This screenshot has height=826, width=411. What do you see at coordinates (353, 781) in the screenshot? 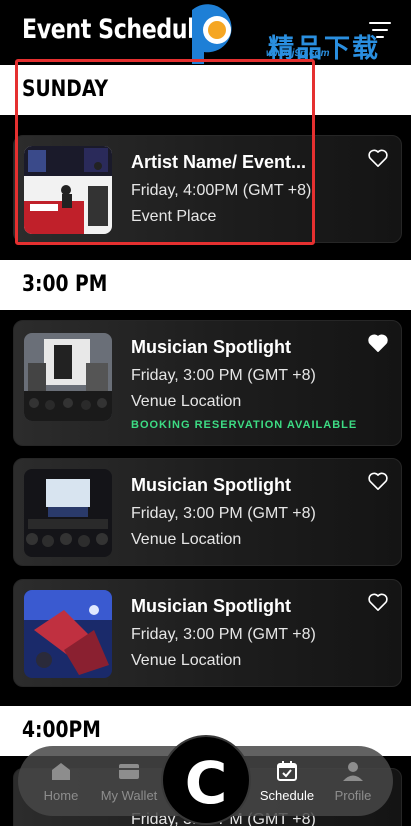
I see `tab-profile: Profile` at bounding box center [353, 781].